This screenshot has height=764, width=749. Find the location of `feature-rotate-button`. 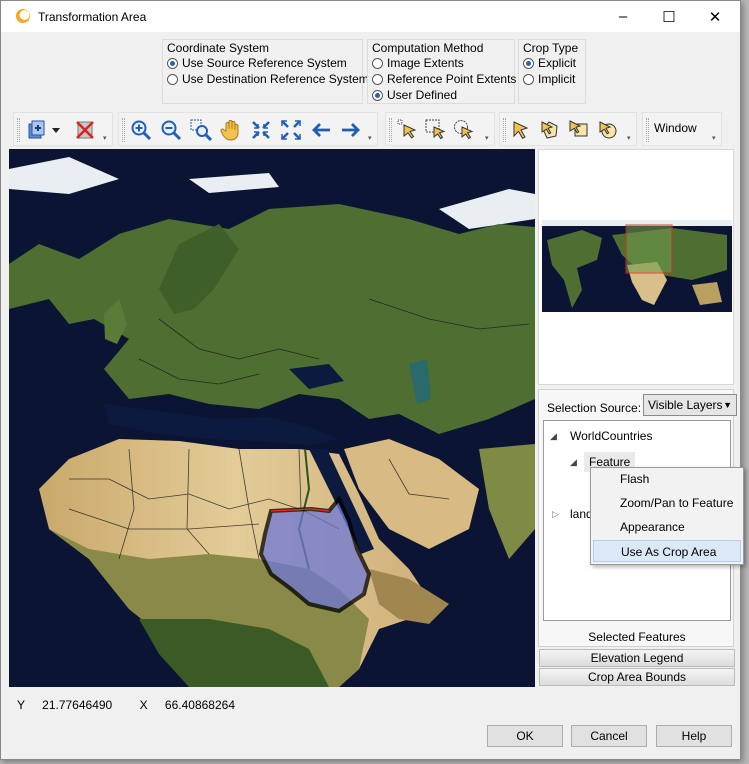

feature-rotate-button is located at coordinates (608, 130).